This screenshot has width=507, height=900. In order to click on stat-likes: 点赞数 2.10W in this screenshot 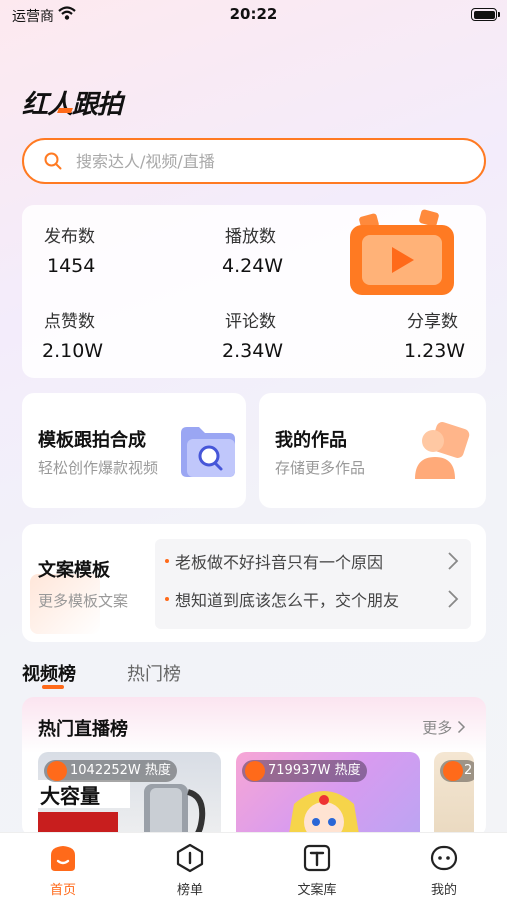, I will do `click(73, 334)`.